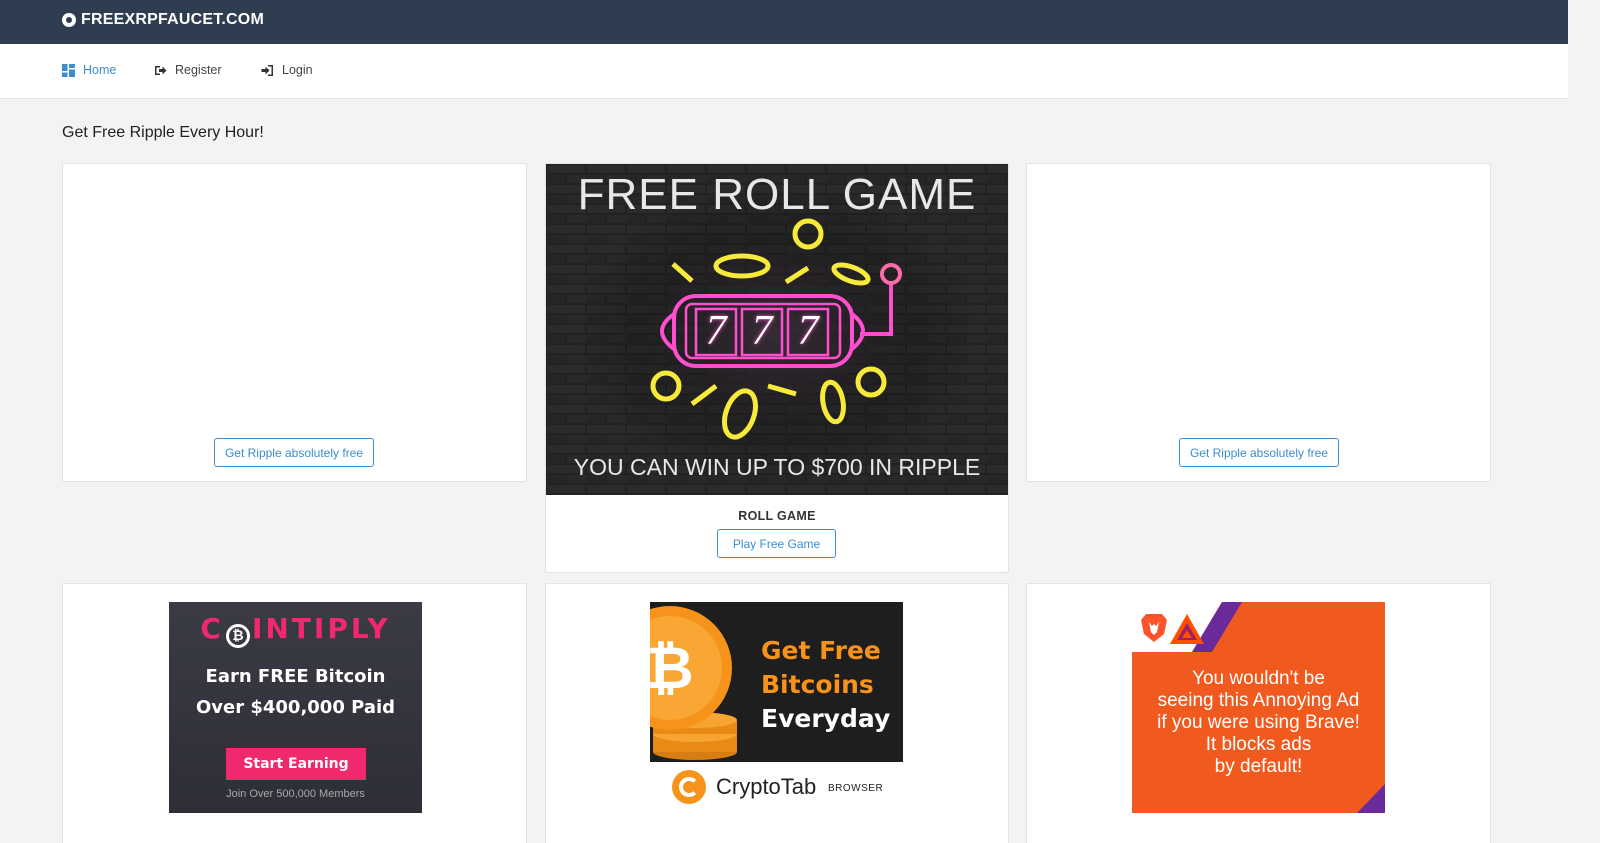 The image size is (1600, 843). Describe the element at coordinates (172, 19) in the screenshot. I see `brand-name: FREEXRPFAUCET.COM` at that location.